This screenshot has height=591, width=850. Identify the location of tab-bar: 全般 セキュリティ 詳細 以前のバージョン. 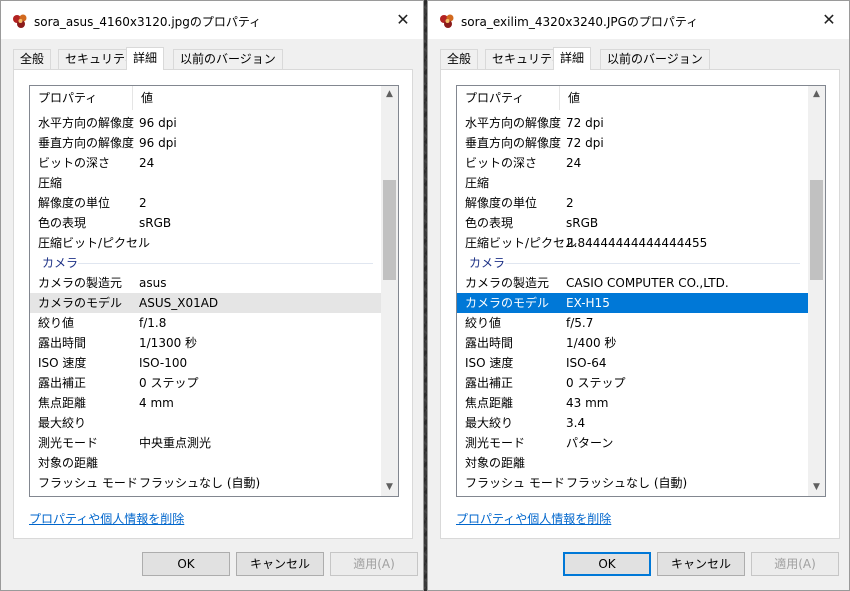
(640, 58).